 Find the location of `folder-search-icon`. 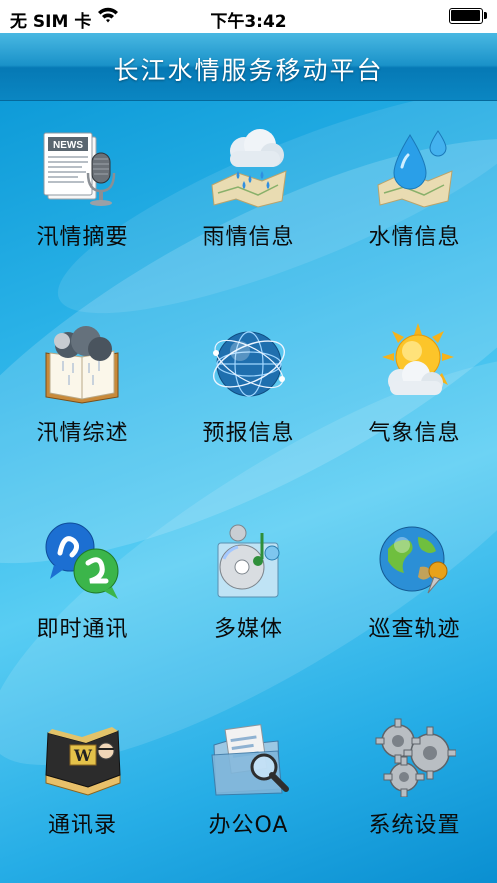

folder-search-icon is located at coordinates (249, 756).